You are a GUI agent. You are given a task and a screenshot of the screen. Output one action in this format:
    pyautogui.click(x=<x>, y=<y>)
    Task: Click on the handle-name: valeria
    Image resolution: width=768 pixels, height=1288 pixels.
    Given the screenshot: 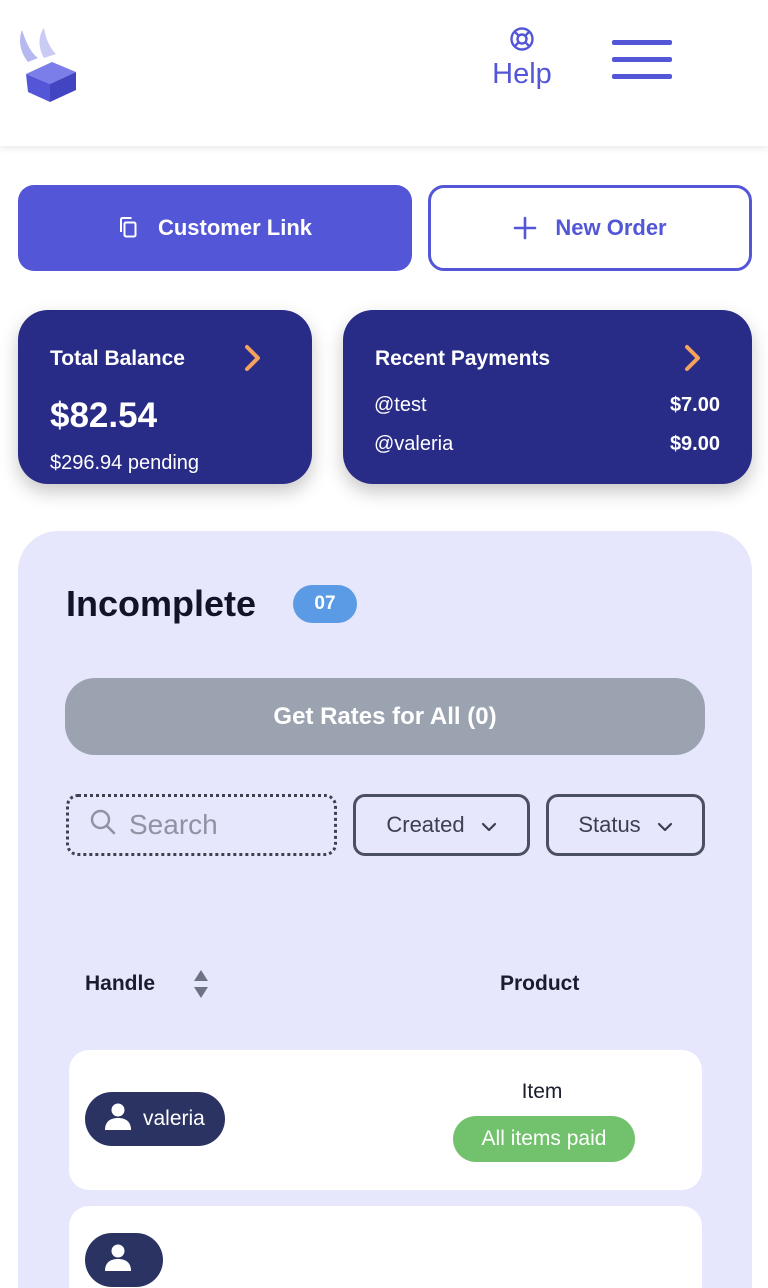 What is the action you would take?
    pyautogui.click(x=174, y=1118)
    